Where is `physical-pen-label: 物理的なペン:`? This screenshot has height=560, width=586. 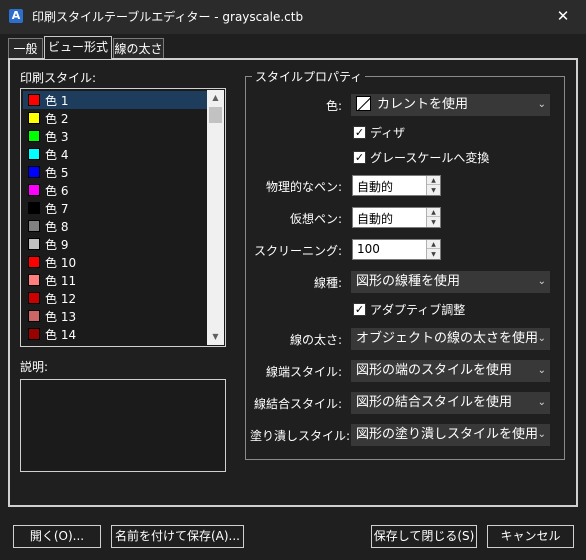 physical-pen-label: 物理的なペン: is located at coordinates (303, 187).